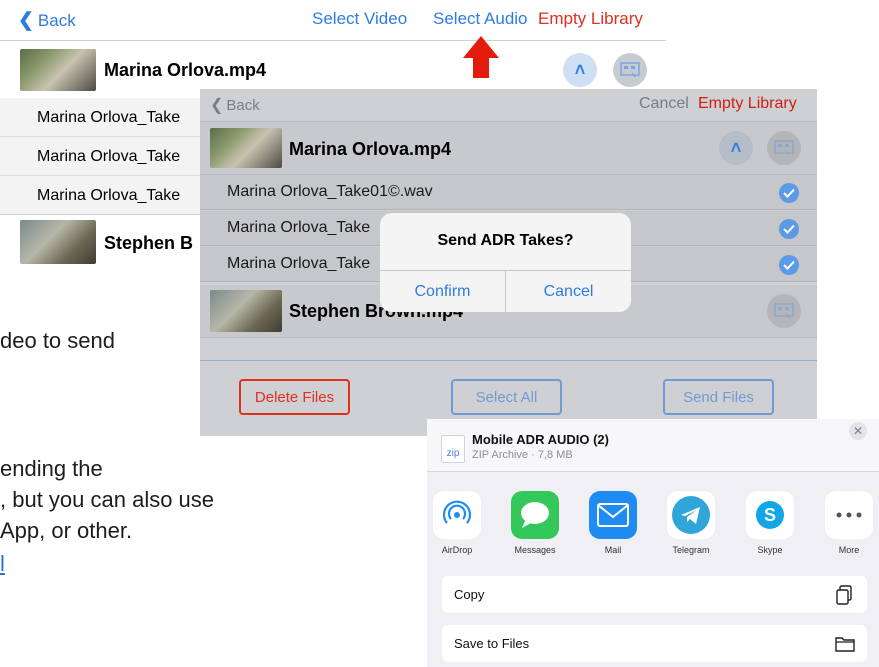  I want to click on select-video-button: Select Video, so click(359, 19).